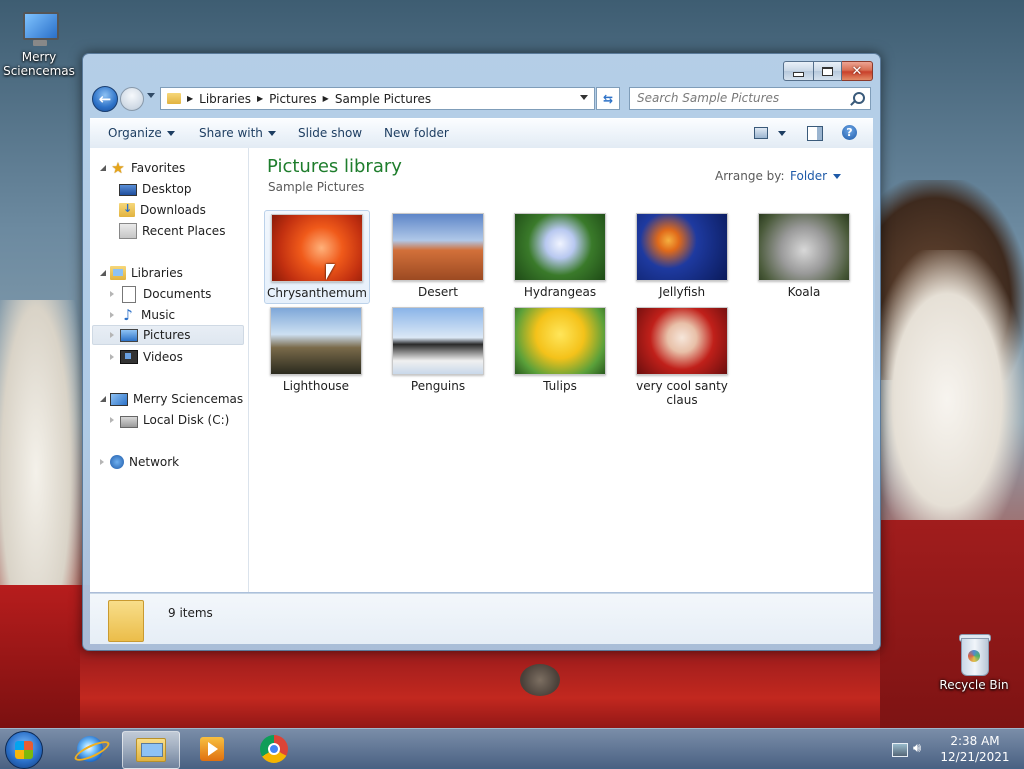  I want to click on volume-tray-icon: 🔊︎, so click(917, 748).